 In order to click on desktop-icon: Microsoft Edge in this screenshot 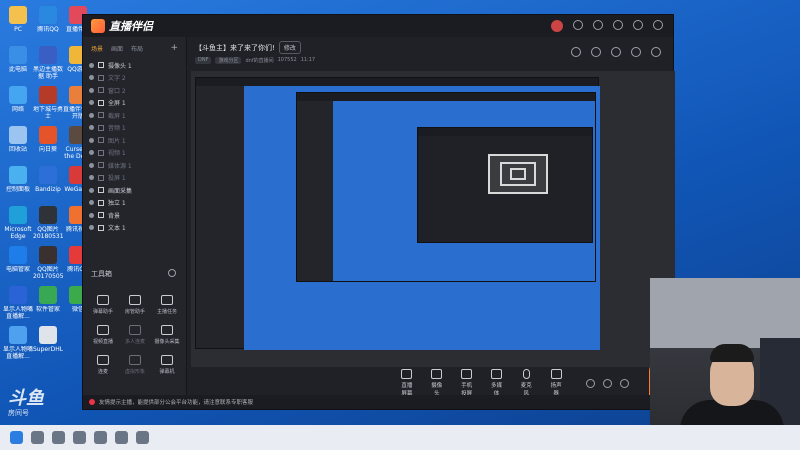, I will do `click(18, 223)`.